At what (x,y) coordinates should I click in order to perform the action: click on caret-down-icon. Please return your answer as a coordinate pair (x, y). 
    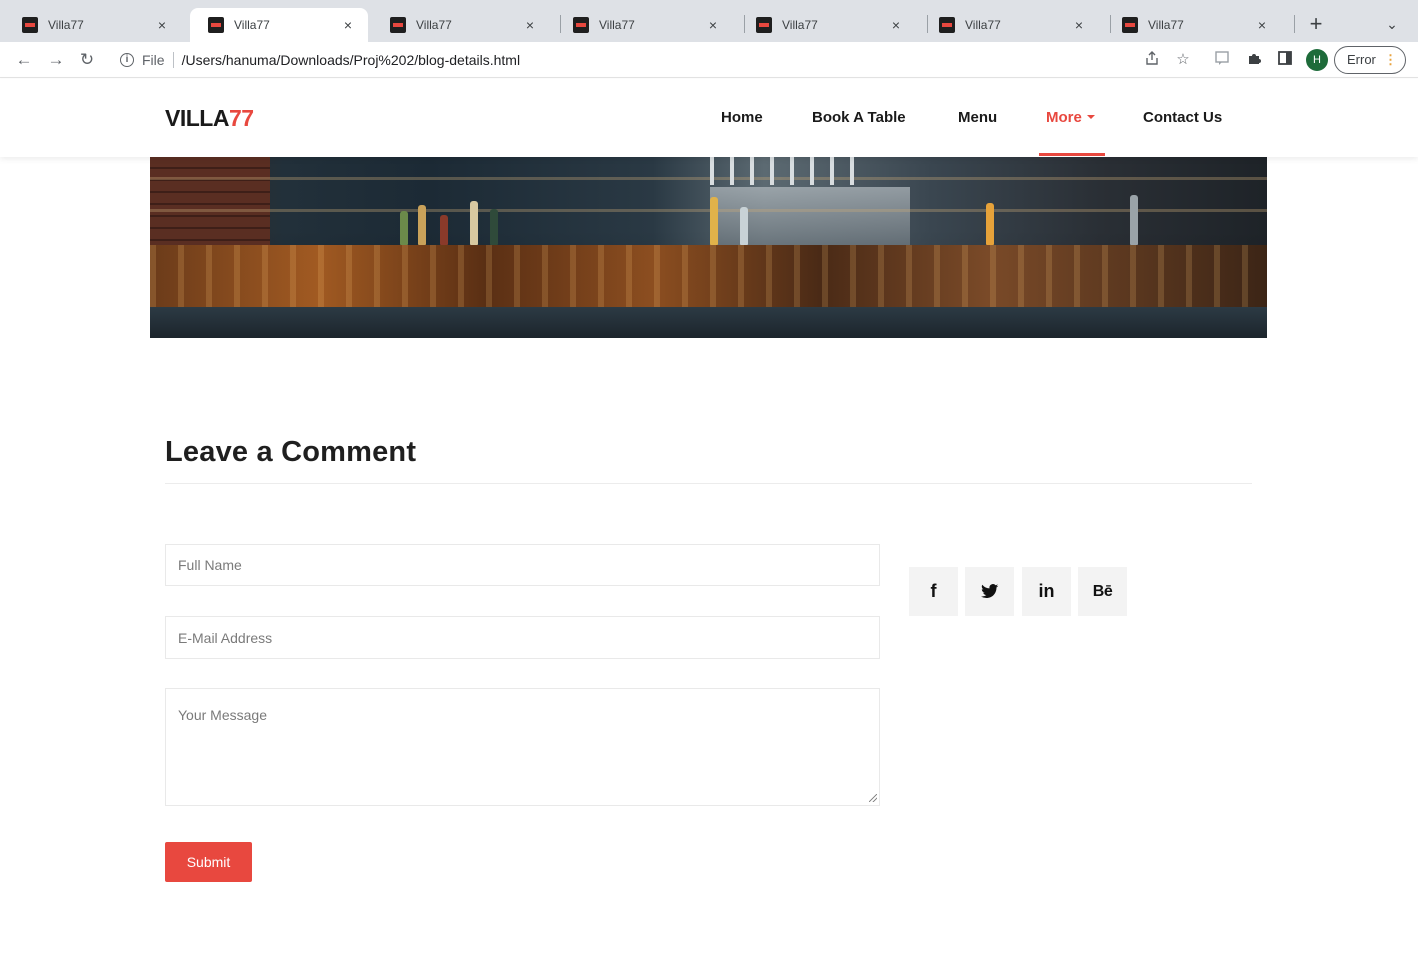
    Looking at the image, I should click on (1090, 117).